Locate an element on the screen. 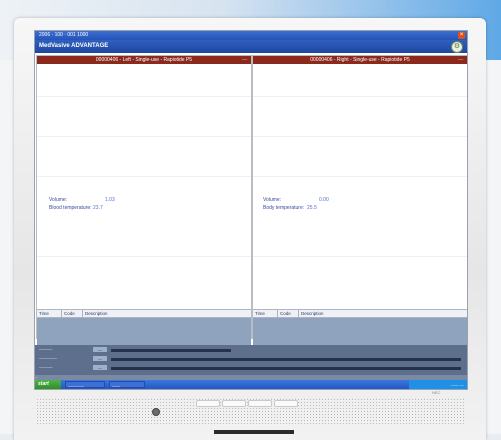 The width and height of the screenshot is (501, 440). window-title: 2006 · 100 · 001 1000 is located at coordinates (64, 35).